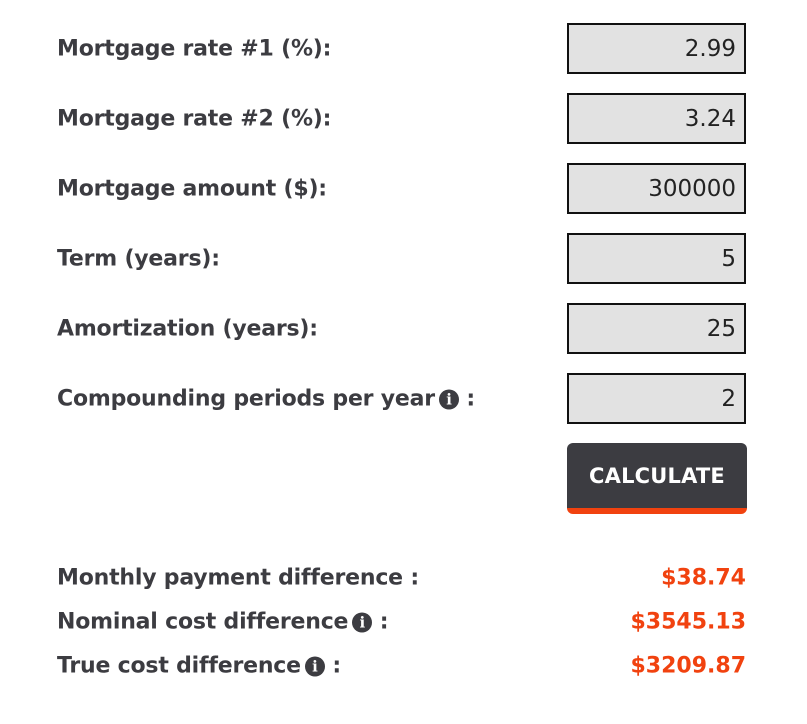  I want to click on field-row-amortization: Amortization (years):, so click(403, 329).